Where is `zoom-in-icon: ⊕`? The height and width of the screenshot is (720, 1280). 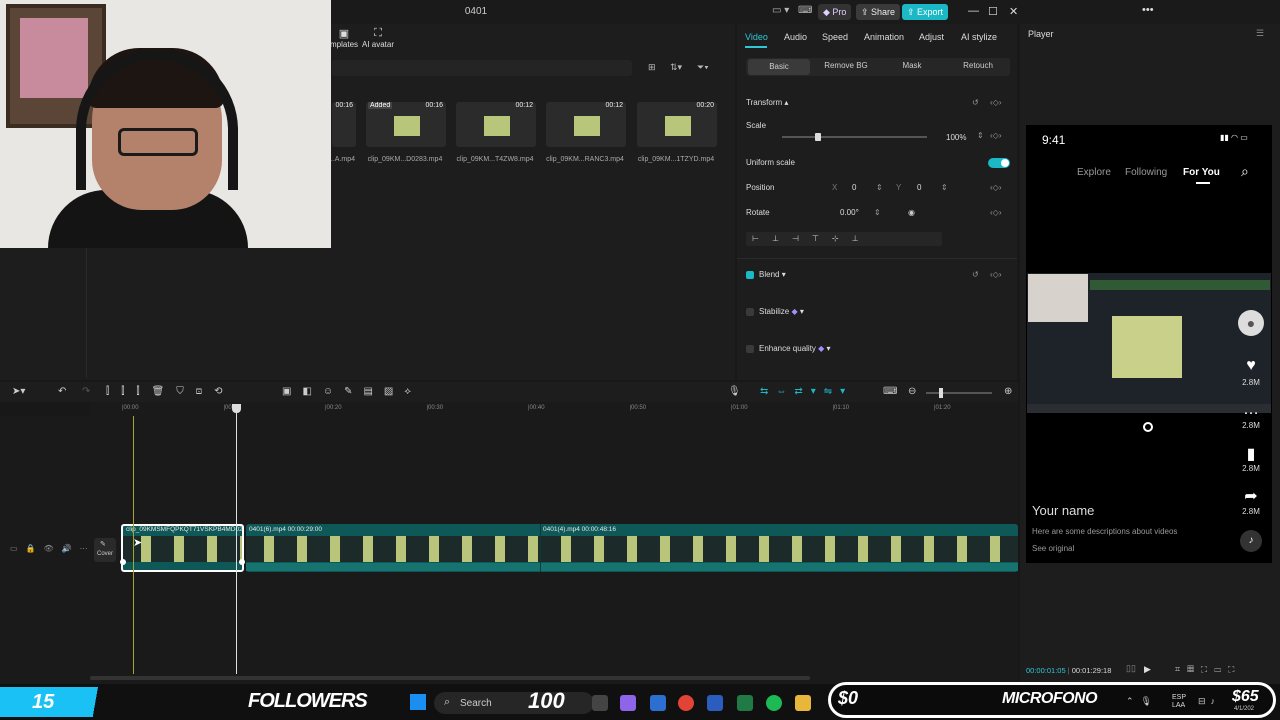
zoom-in-icon: ⊕ is located at coordinates (1008, 391).